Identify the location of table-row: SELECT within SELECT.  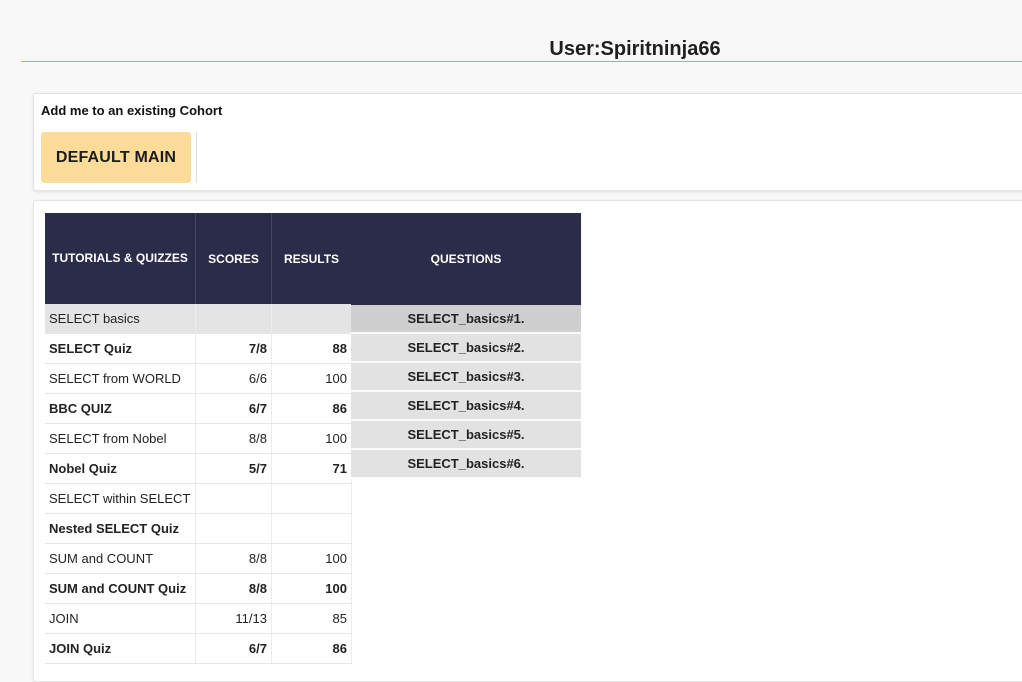
(198, 498).